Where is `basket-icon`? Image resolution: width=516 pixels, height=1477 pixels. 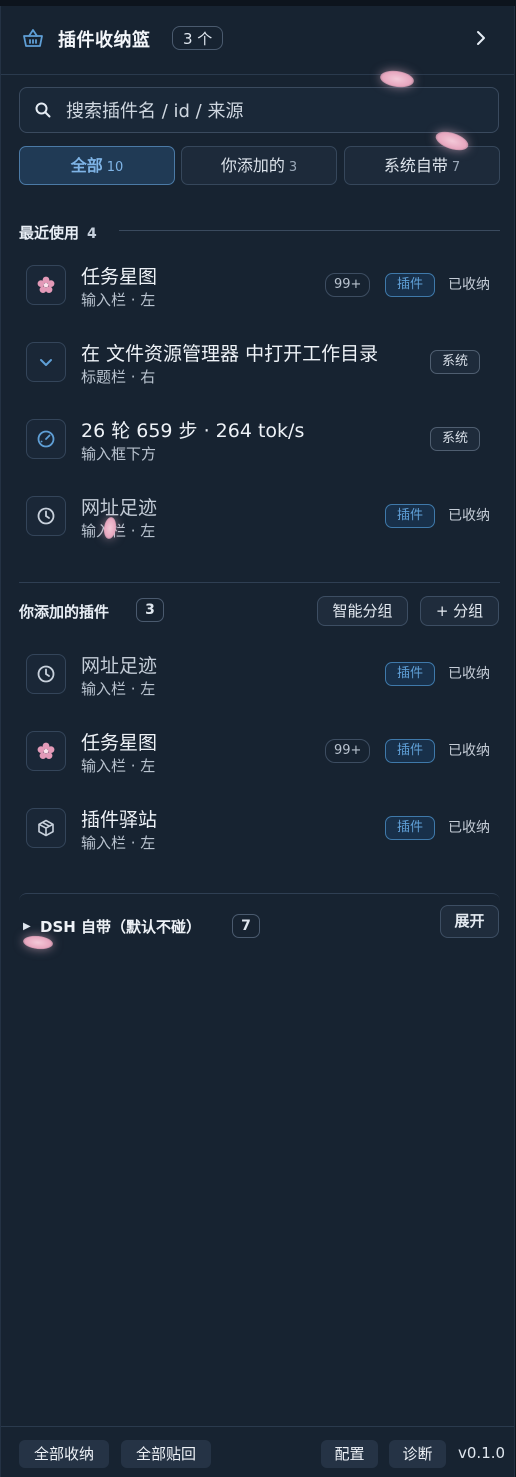 basket-icon is located at coordinates (33, 38).